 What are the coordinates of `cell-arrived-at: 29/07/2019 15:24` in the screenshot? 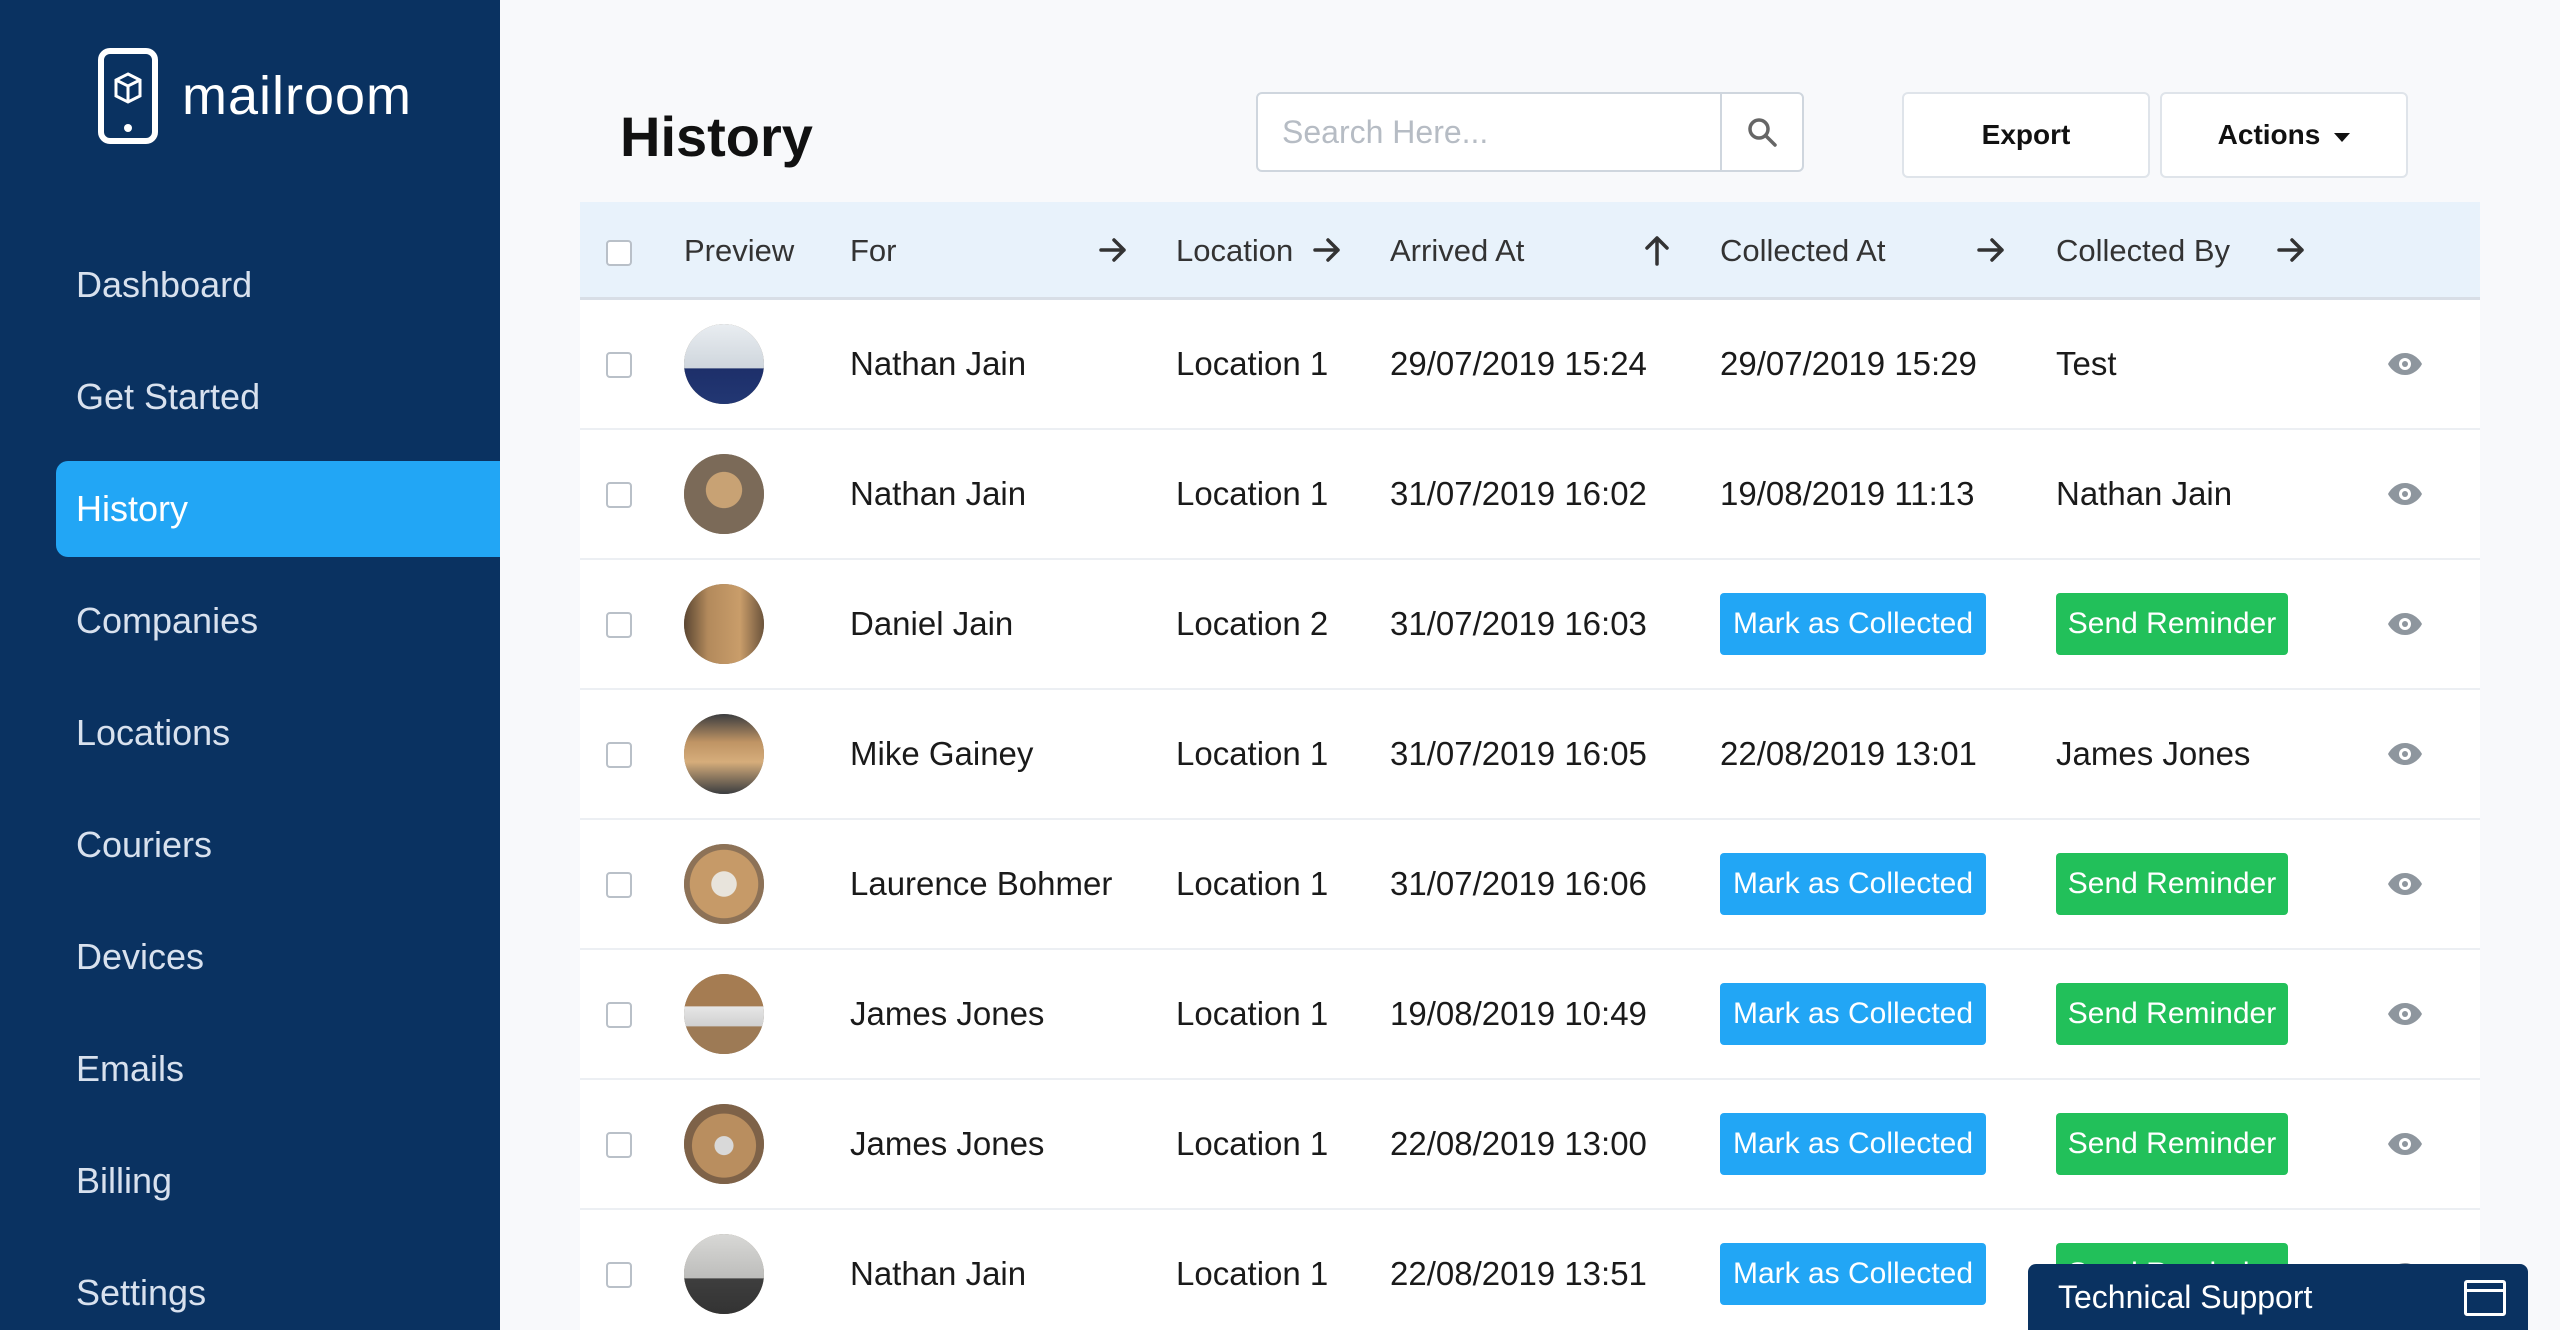 It's located at (1518, 363).